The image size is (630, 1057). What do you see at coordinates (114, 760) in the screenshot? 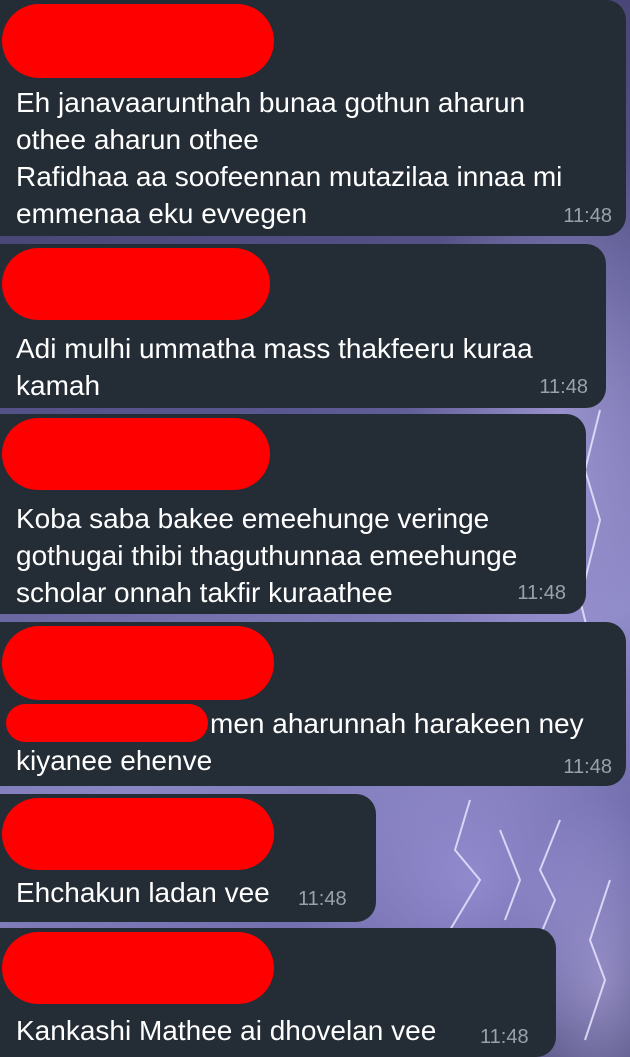
I see `message-text: kiyanee ehenve` at bounding box center [114, 760].